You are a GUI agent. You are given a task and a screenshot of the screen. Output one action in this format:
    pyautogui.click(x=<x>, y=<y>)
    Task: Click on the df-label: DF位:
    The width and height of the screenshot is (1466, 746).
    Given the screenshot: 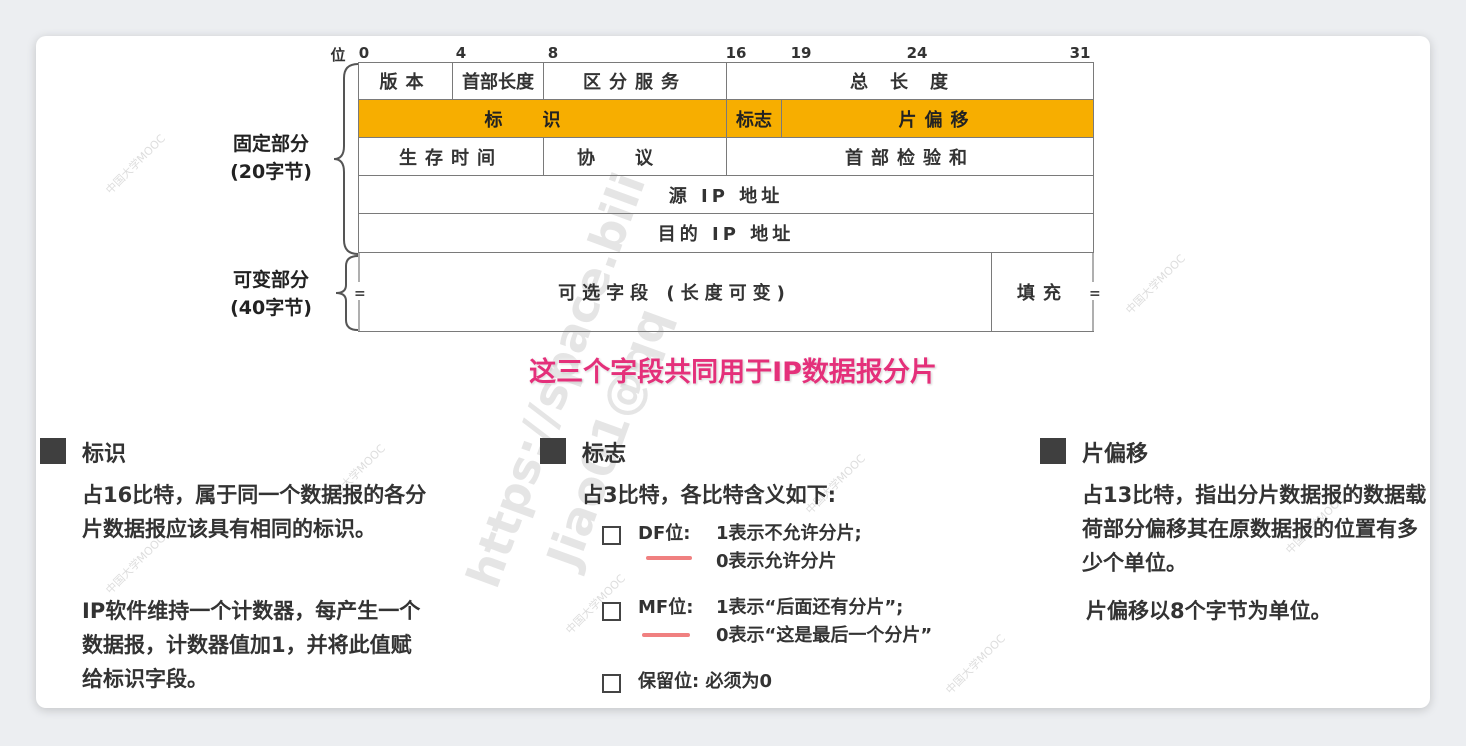 What is the action you would take?
    pyautogui.click(x=664, y=533)
    